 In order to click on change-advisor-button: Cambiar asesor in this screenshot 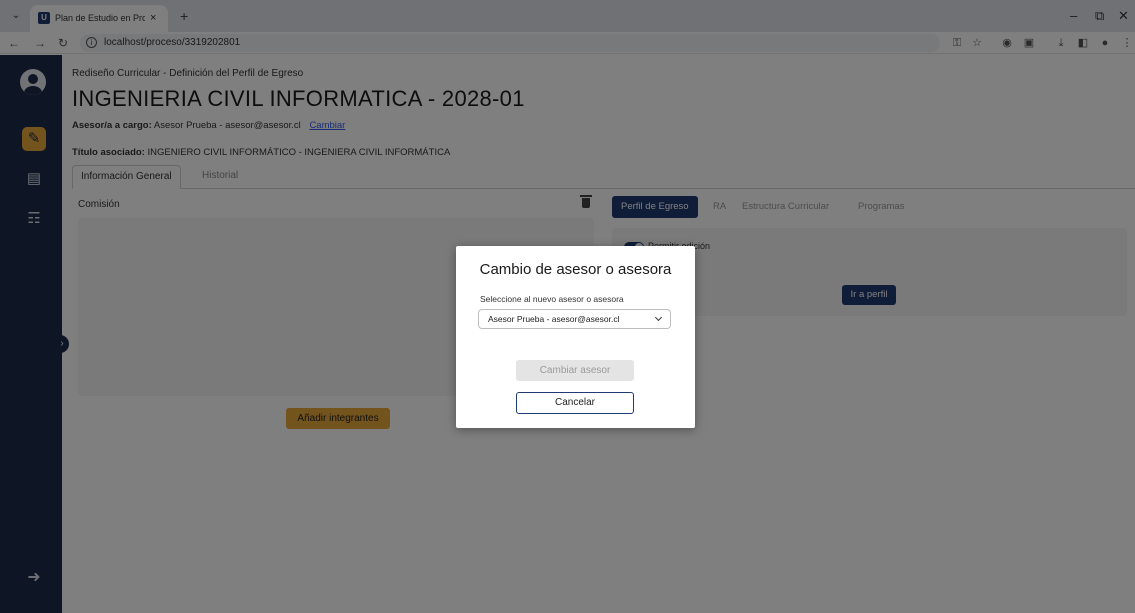, I will do `click(575, 370)`.